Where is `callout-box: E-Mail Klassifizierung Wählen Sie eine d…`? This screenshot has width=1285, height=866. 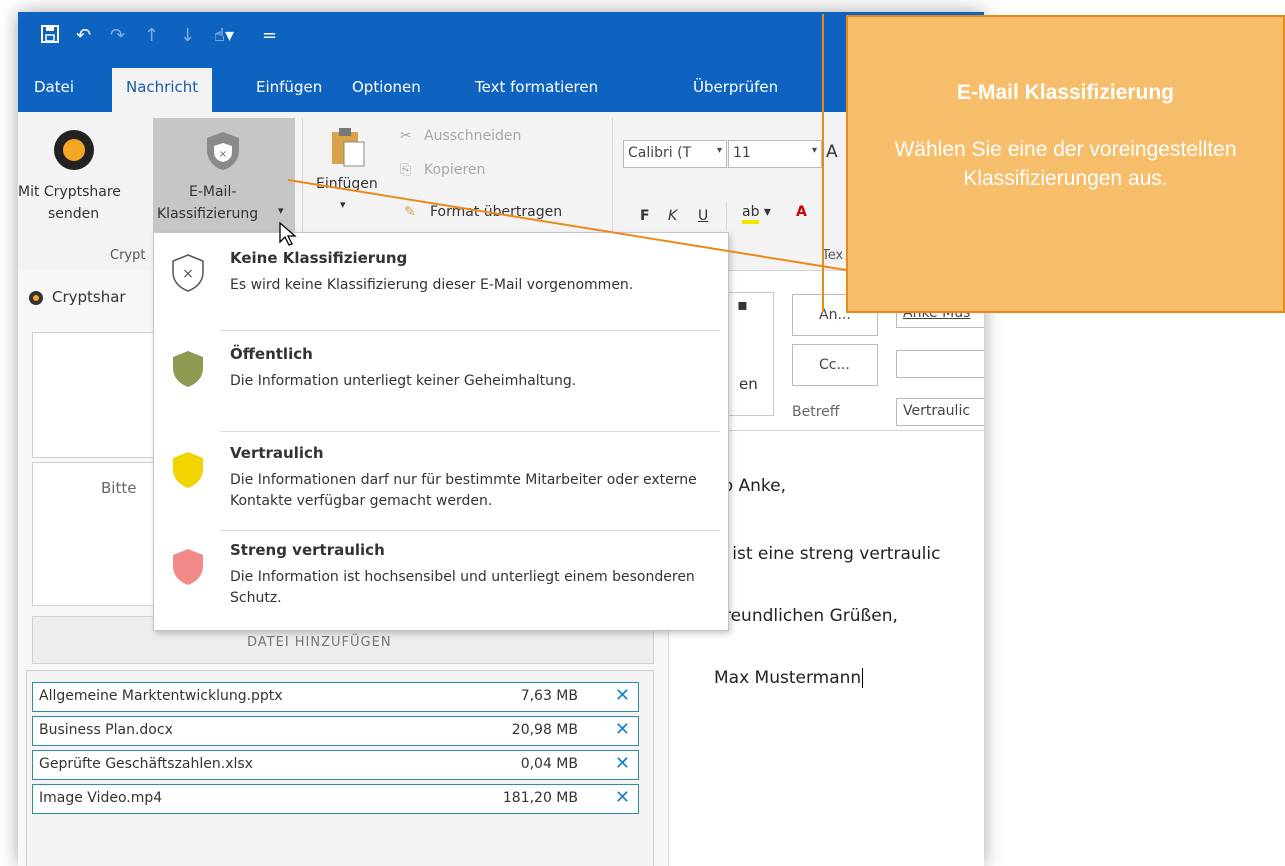
callout-box: E-Mail Klassifizierung Wählen Sie eine d… is located at coordinates (1065, 164).